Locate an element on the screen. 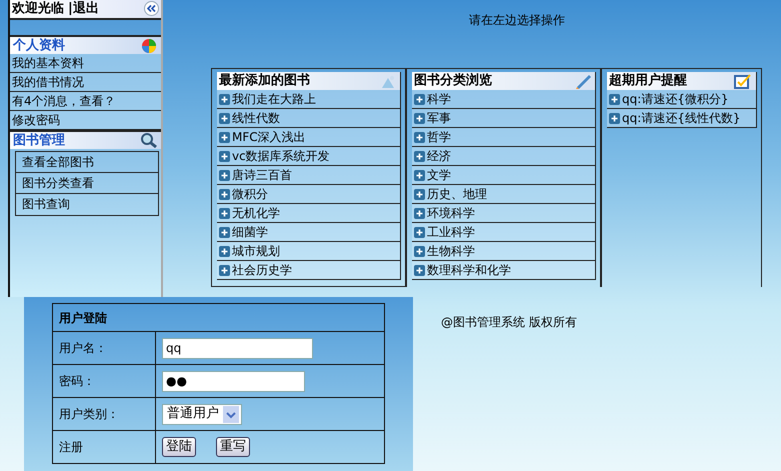  panel-title: 图书分类浏览 is located at coordinates (453, 81).